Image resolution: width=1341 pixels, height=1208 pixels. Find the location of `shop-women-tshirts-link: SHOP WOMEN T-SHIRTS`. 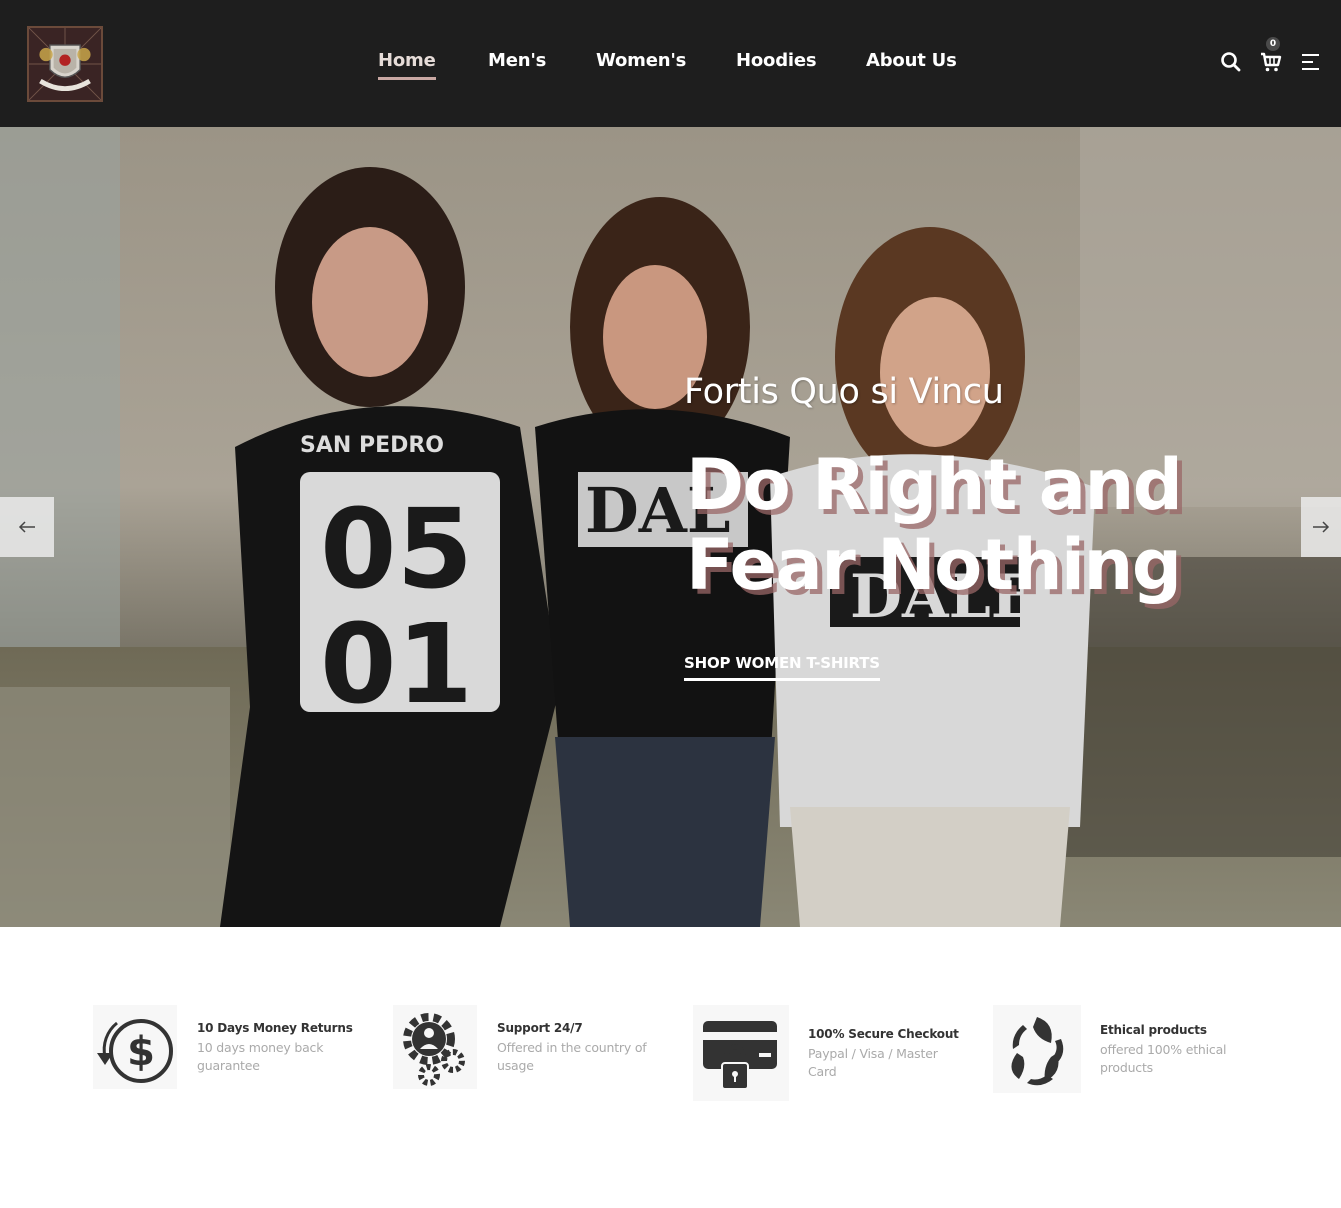

shop-women-tshirts-link: SHOP WOMEN T-SHIRTS is located at coordinates (782, 667).